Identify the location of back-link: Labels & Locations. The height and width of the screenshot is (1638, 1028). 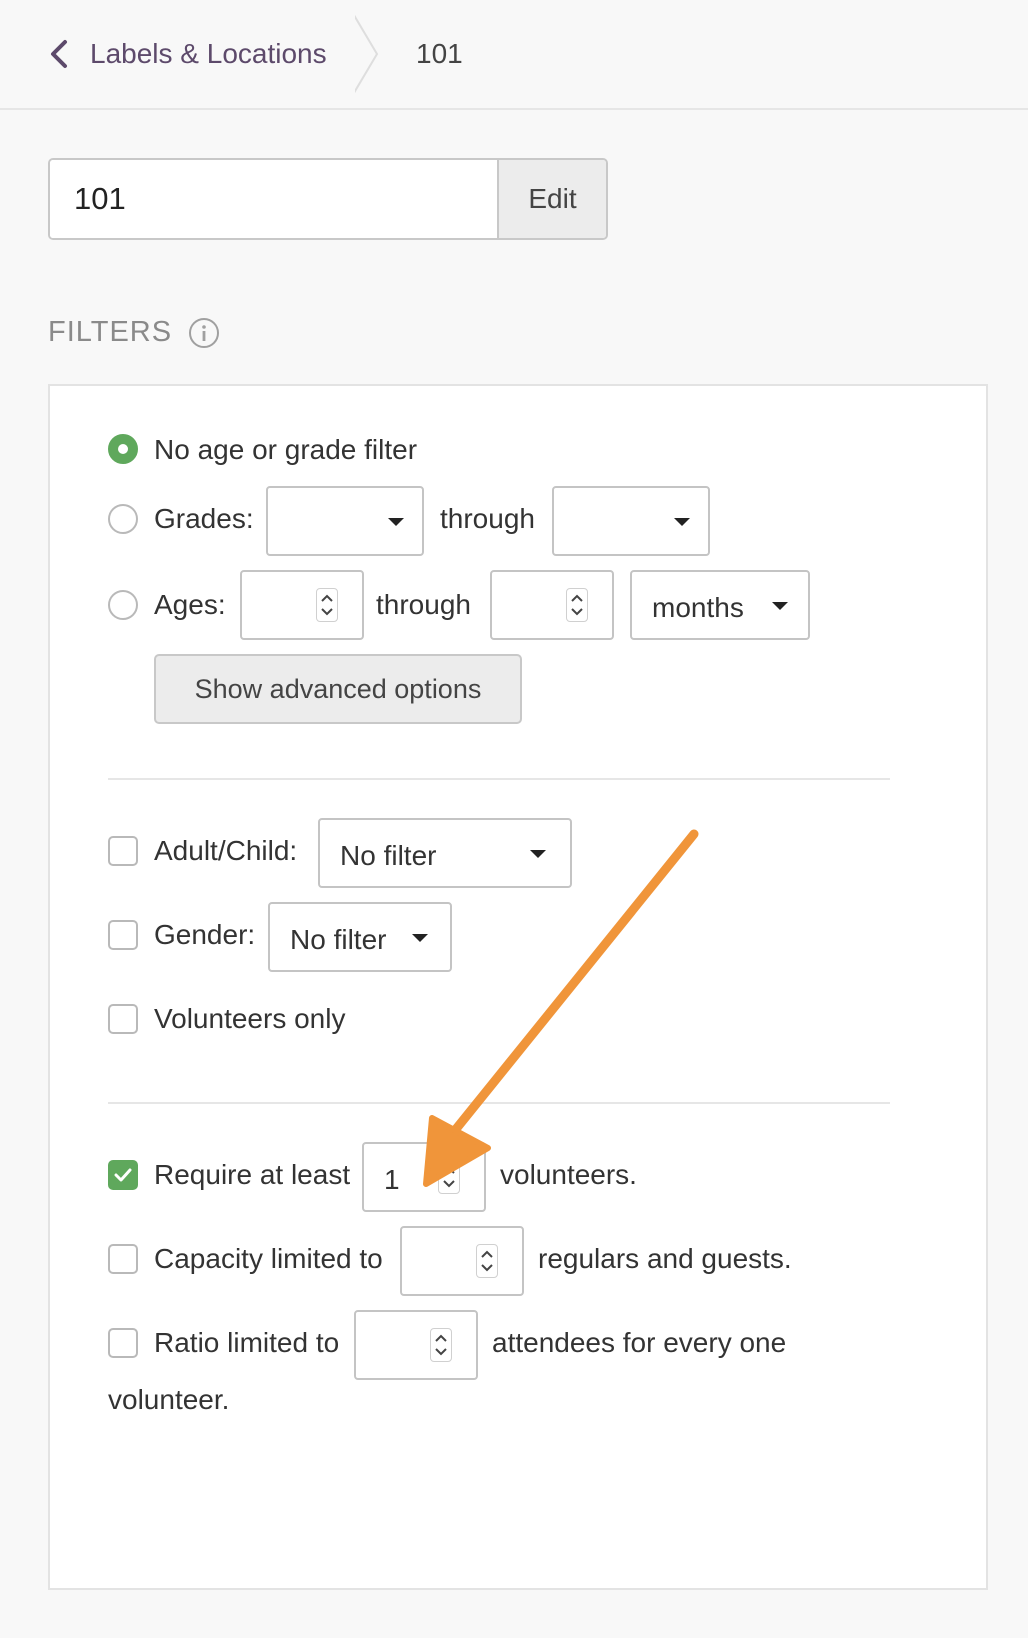
(187, 54).